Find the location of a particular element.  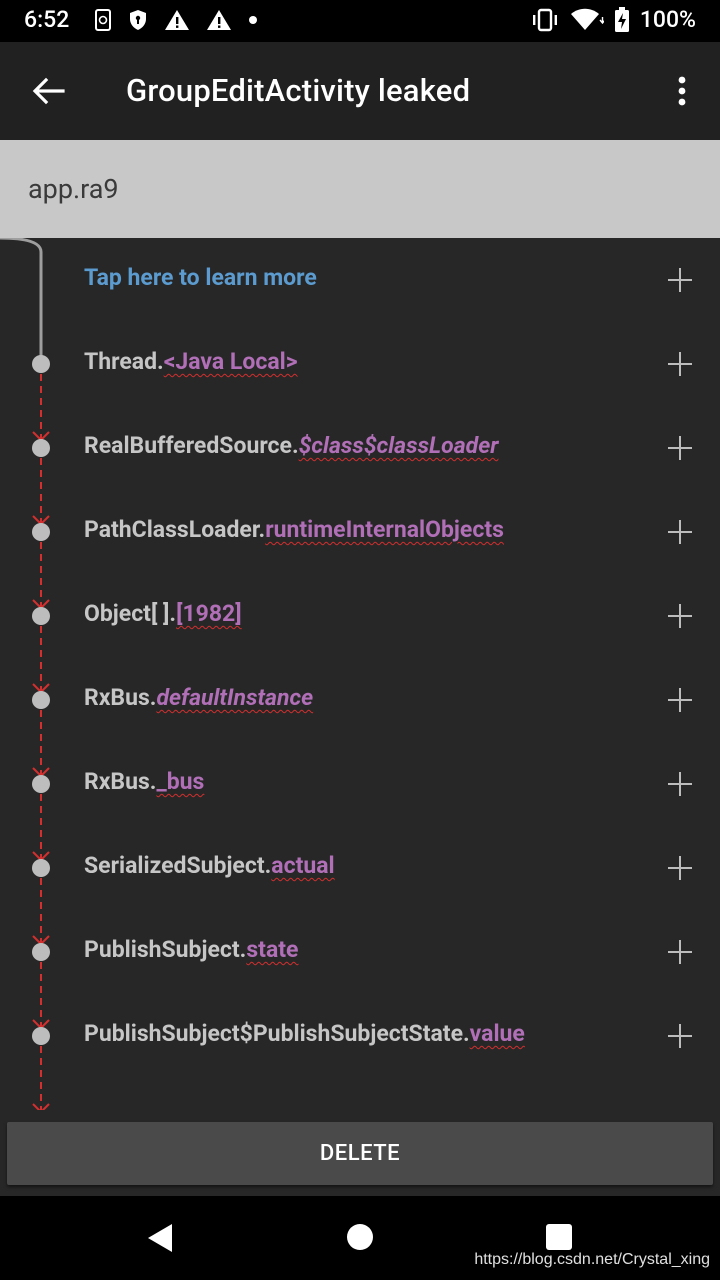

status-bar: 6:52 100% is located at coordinates (360, 21).